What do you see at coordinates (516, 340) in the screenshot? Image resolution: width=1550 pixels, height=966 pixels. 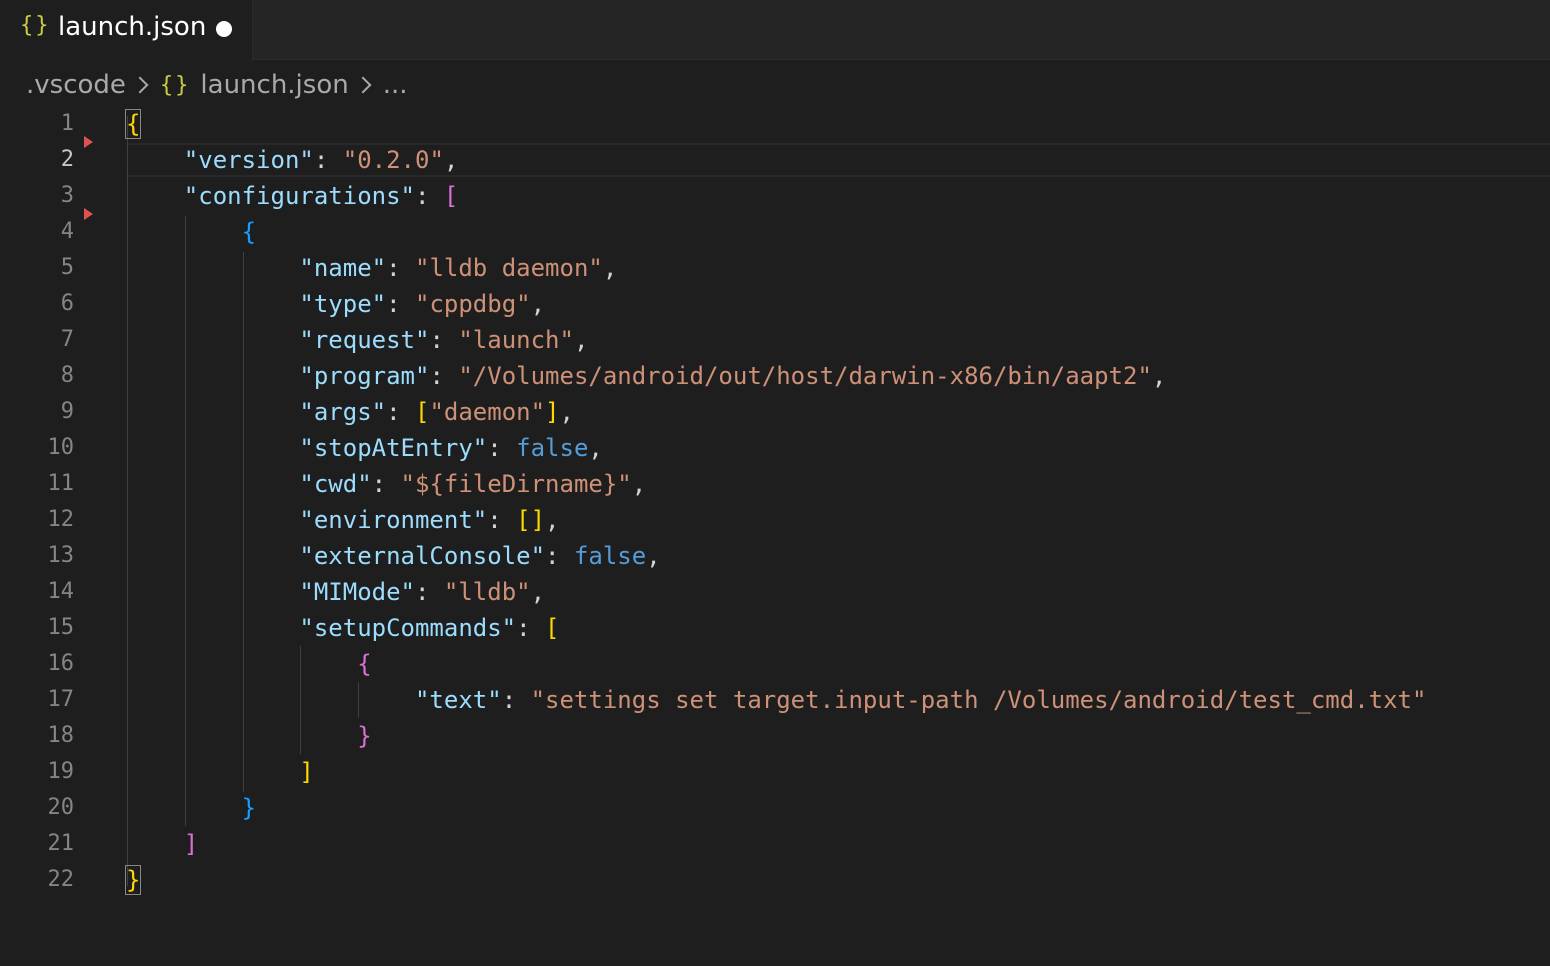 I see `json-string: "launch"` at bounding box center [516, 340].